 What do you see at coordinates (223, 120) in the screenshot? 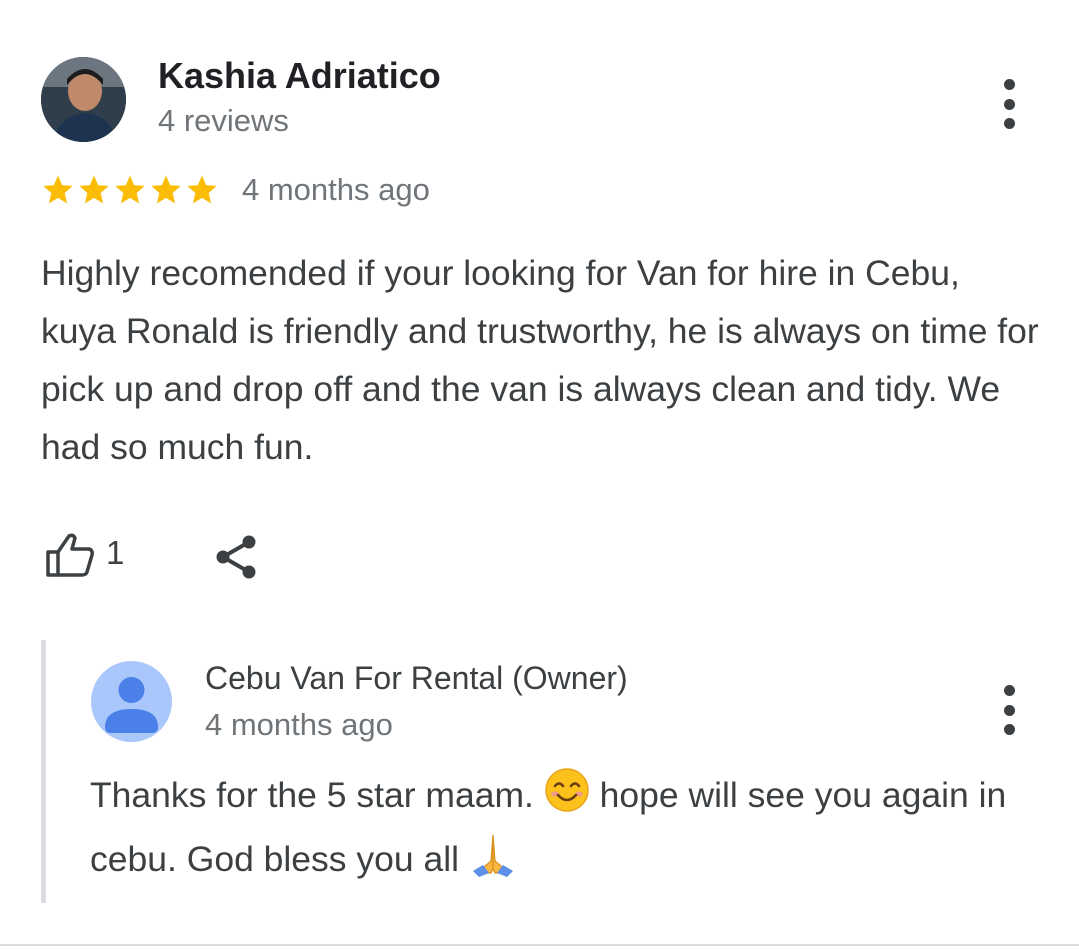
I see `reviewer-review-count: 4 reviews` at bounding box center [223, 120].